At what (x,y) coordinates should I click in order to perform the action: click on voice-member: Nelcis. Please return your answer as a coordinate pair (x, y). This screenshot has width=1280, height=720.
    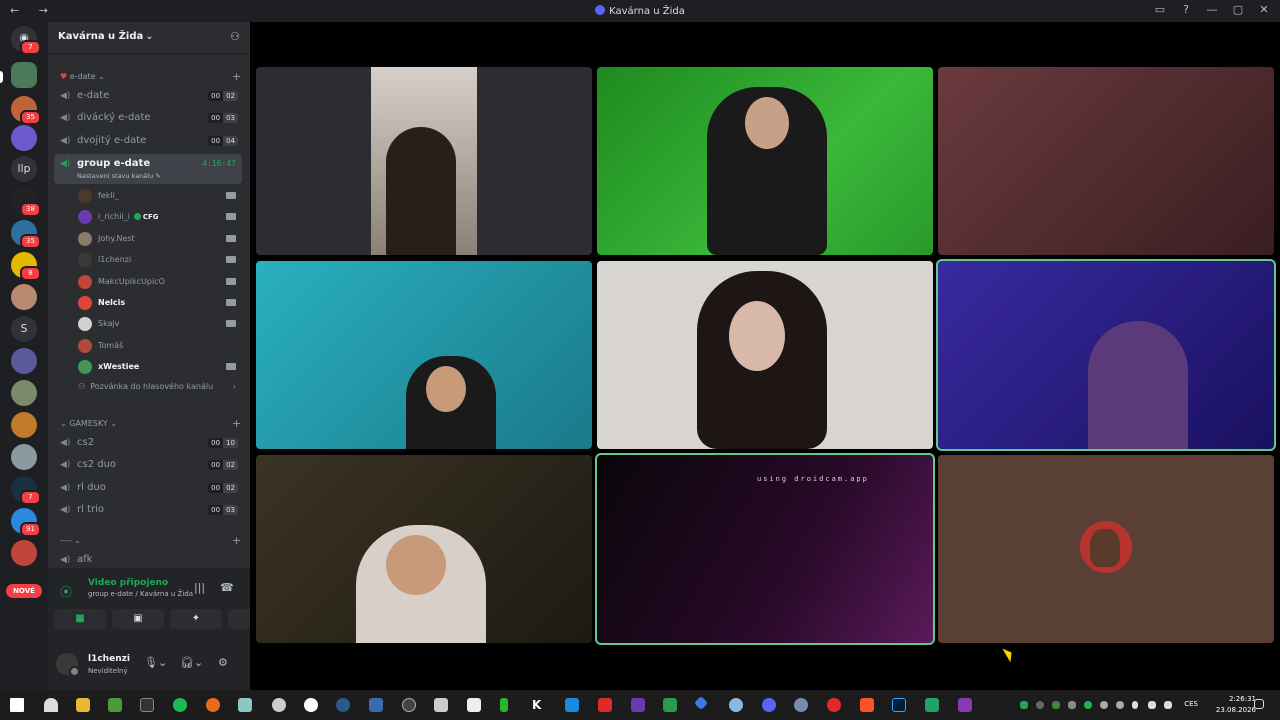
    Looking at the image, I should click on (160, 303).